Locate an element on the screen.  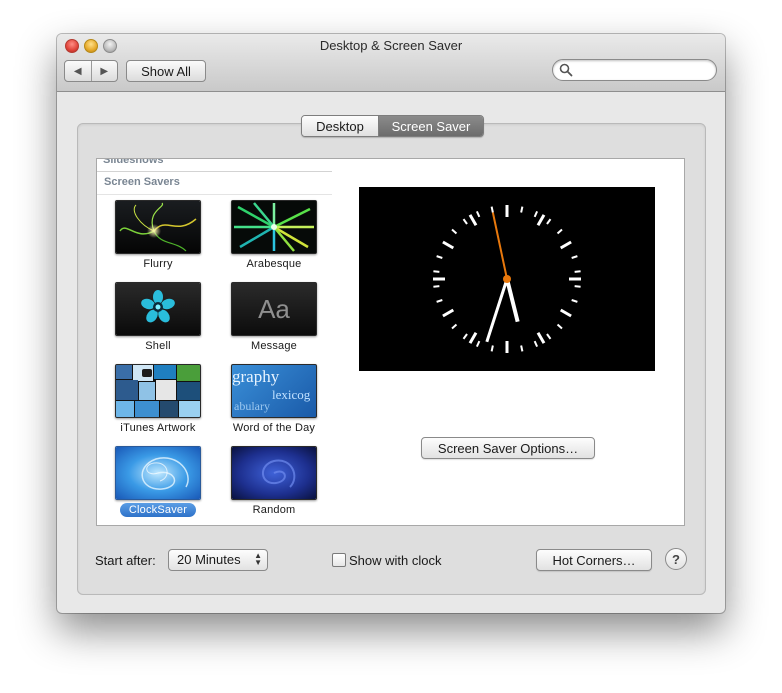
shell-thumbnail-icon is located at coordinates (158, 309).